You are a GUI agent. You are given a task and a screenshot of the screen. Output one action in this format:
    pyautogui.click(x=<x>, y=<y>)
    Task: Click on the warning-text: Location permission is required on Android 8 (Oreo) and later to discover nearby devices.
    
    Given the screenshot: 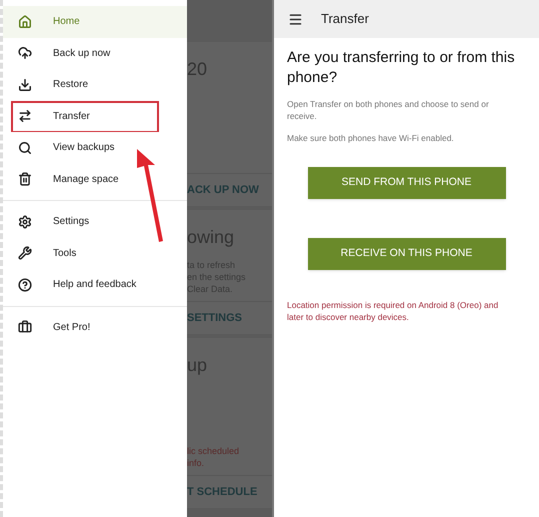 What is the action you would take?
    pyautogui.click(x=393, y=311)
    